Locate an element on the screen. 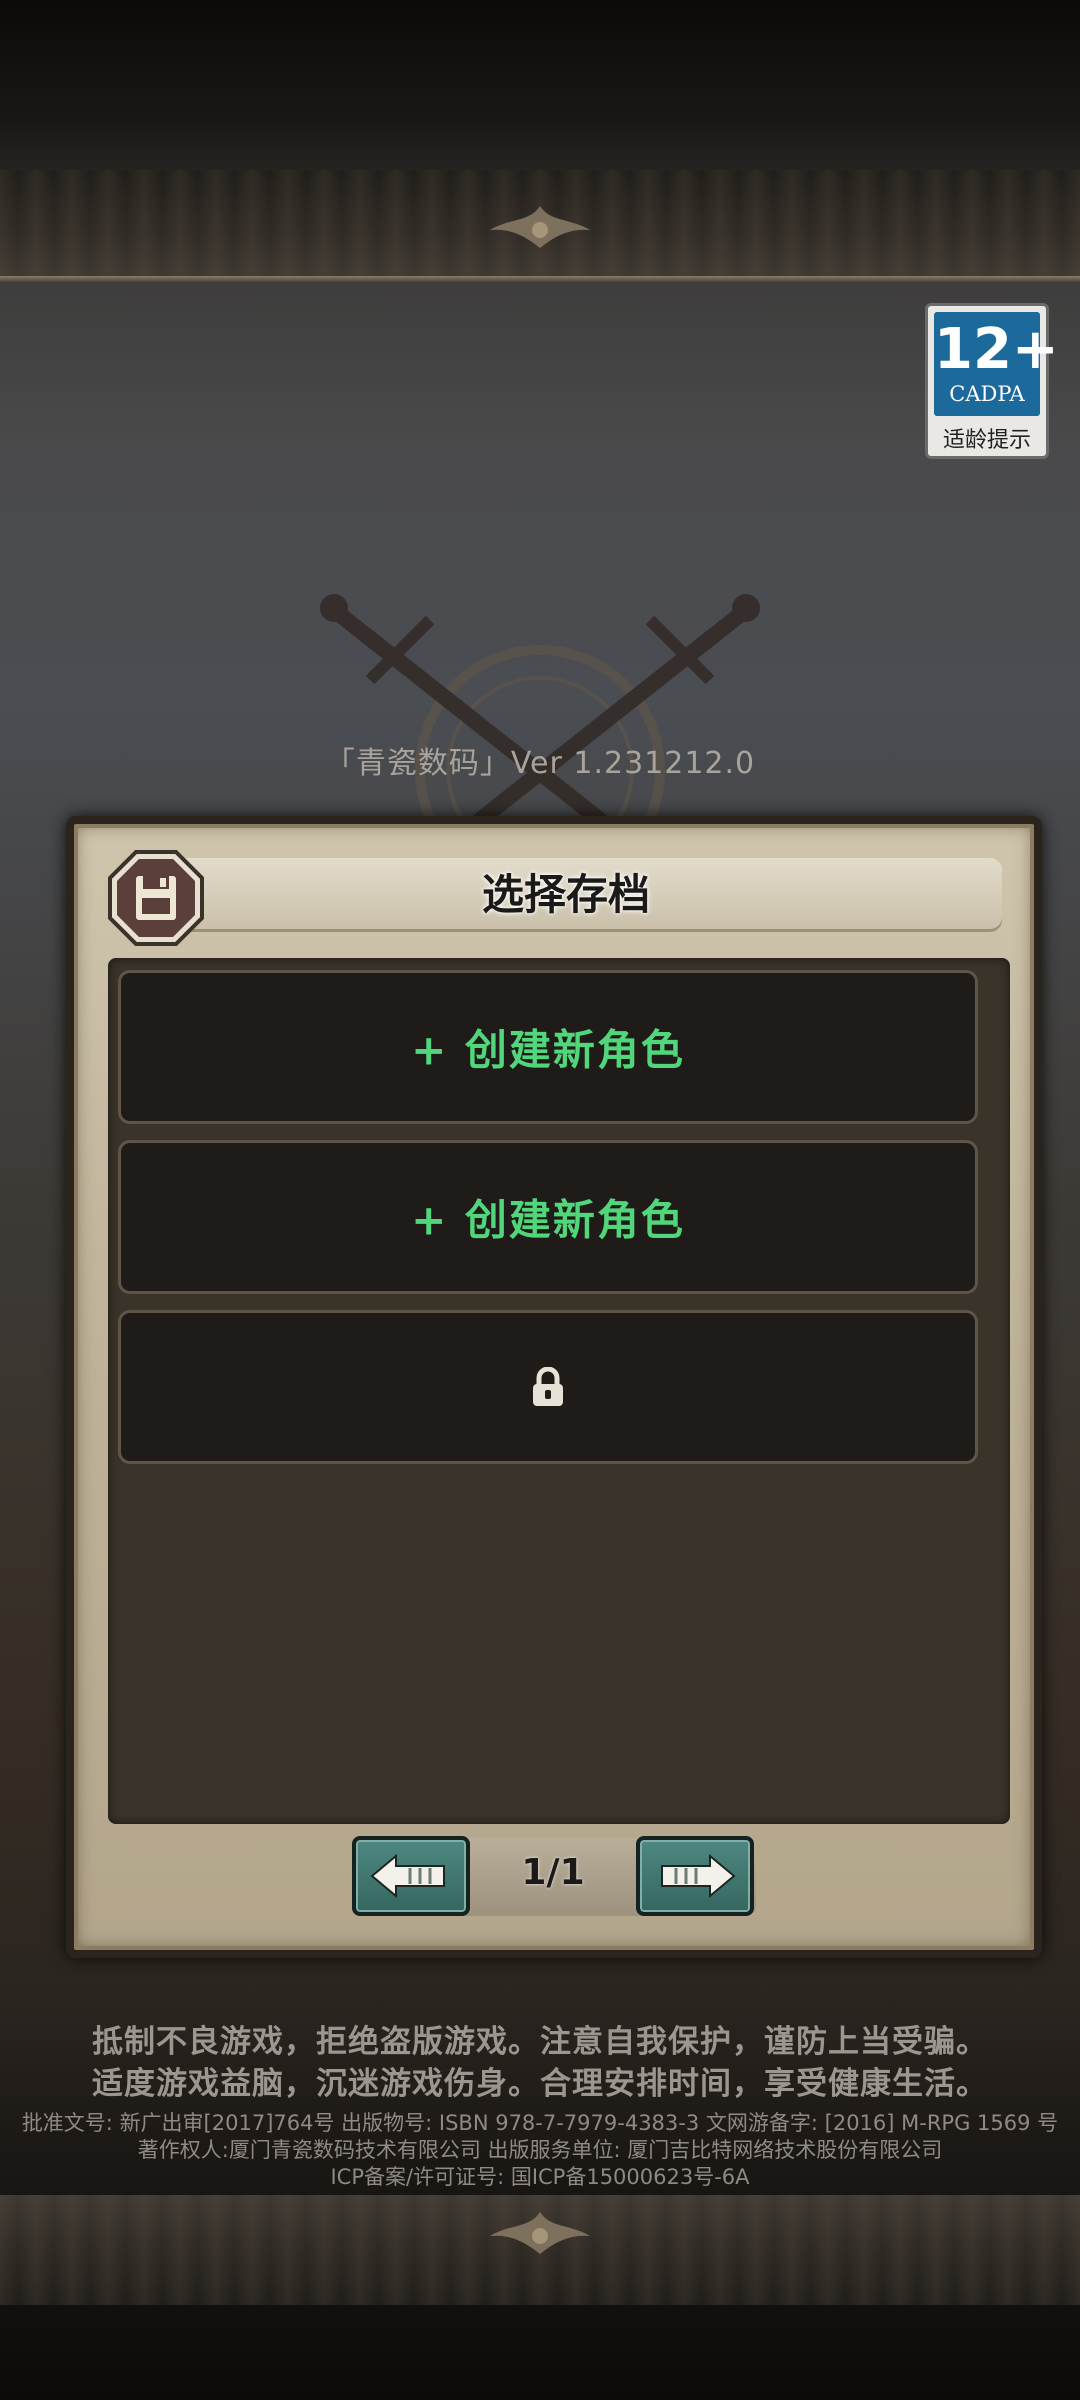 This screenshot has height=2400, width=1080. age-rating-number: 12+ is located at coordinates (996, 349).